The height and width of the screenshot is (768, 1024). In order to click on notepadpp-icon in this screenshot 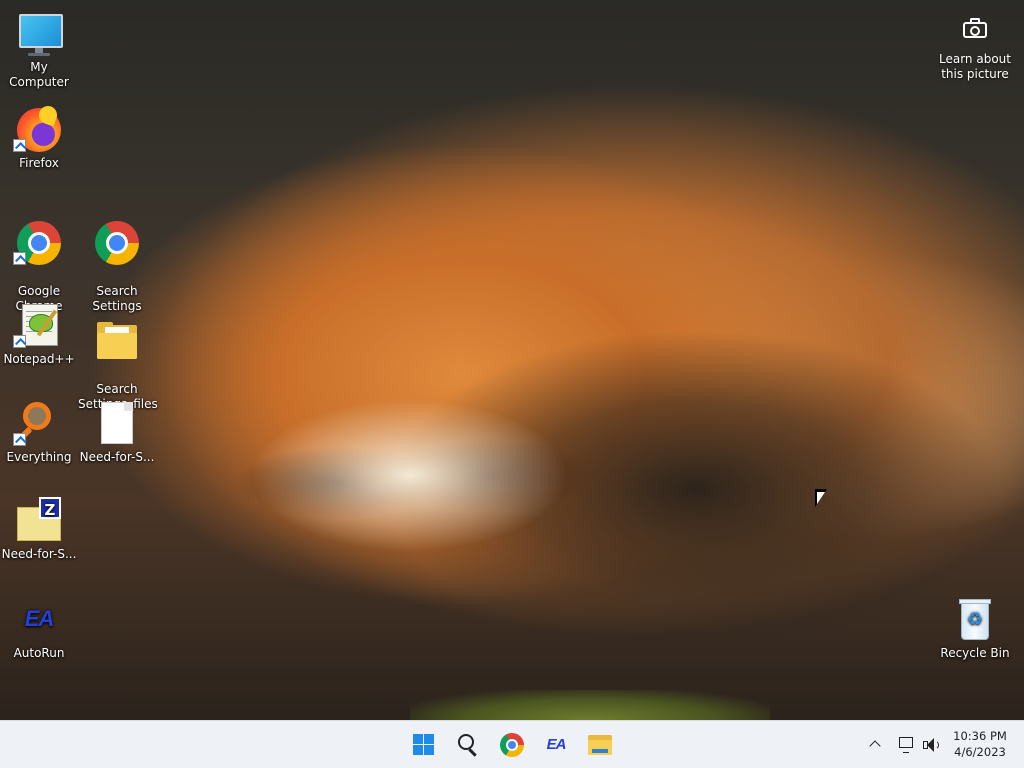, I will do `click(38, 326)`.